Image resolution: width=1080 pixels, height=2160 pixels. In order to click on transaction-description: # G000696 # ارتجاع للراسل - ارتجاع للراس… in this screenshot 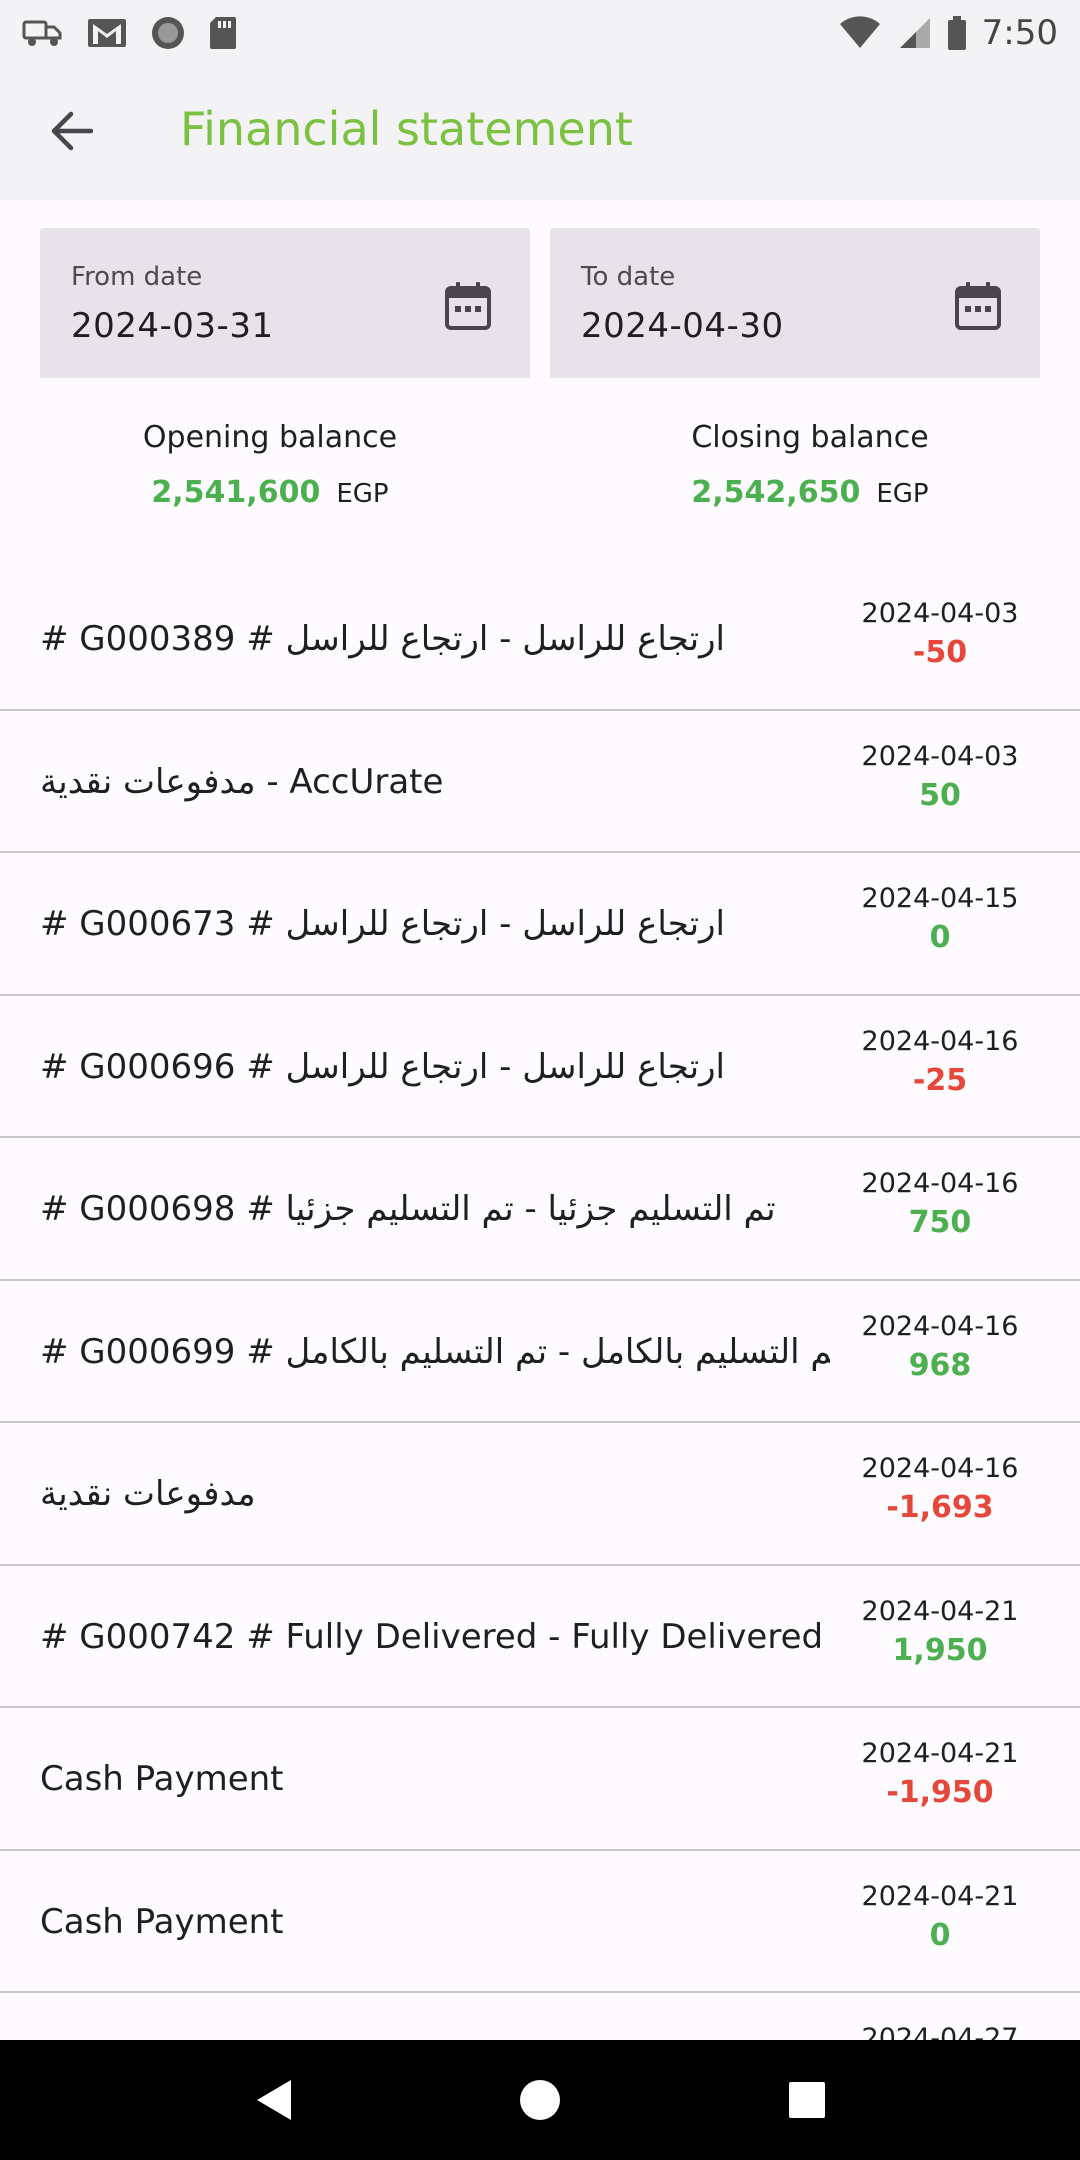, I will do `click(383, 1066)`.